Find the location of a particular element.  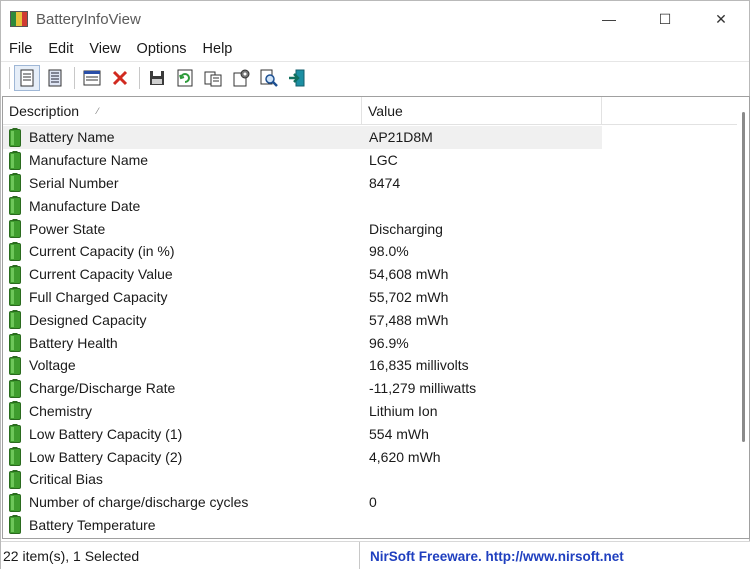

row-description: Battery Temperature is located at coordinates (92, 524).